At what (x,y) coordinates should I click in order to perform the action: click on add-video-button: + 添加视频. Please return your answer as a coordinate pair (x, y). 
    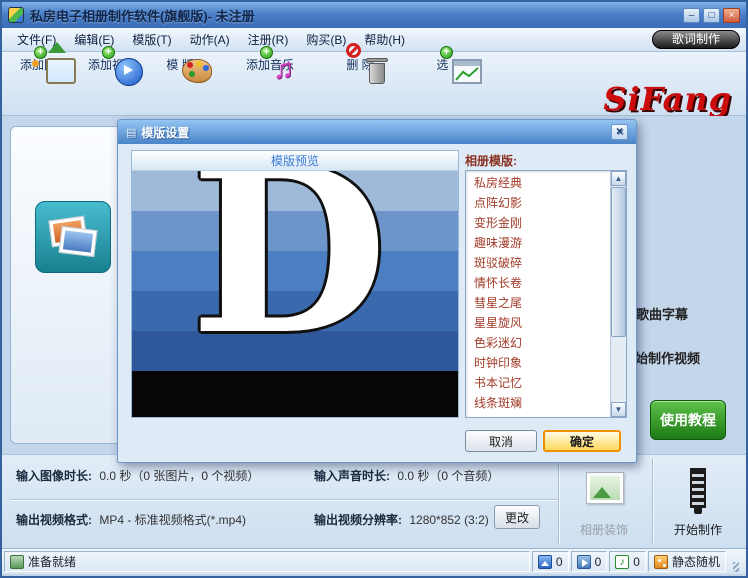
    Looking at the image, I should click on (112, 66).